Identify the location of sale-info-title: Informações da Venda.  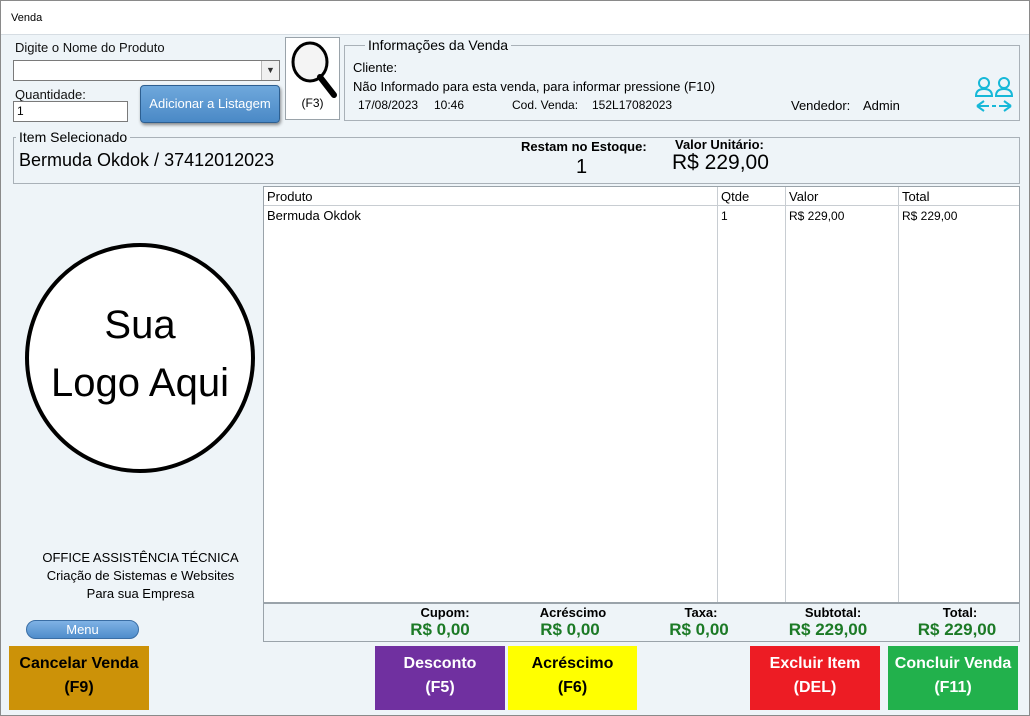
(438, 45).